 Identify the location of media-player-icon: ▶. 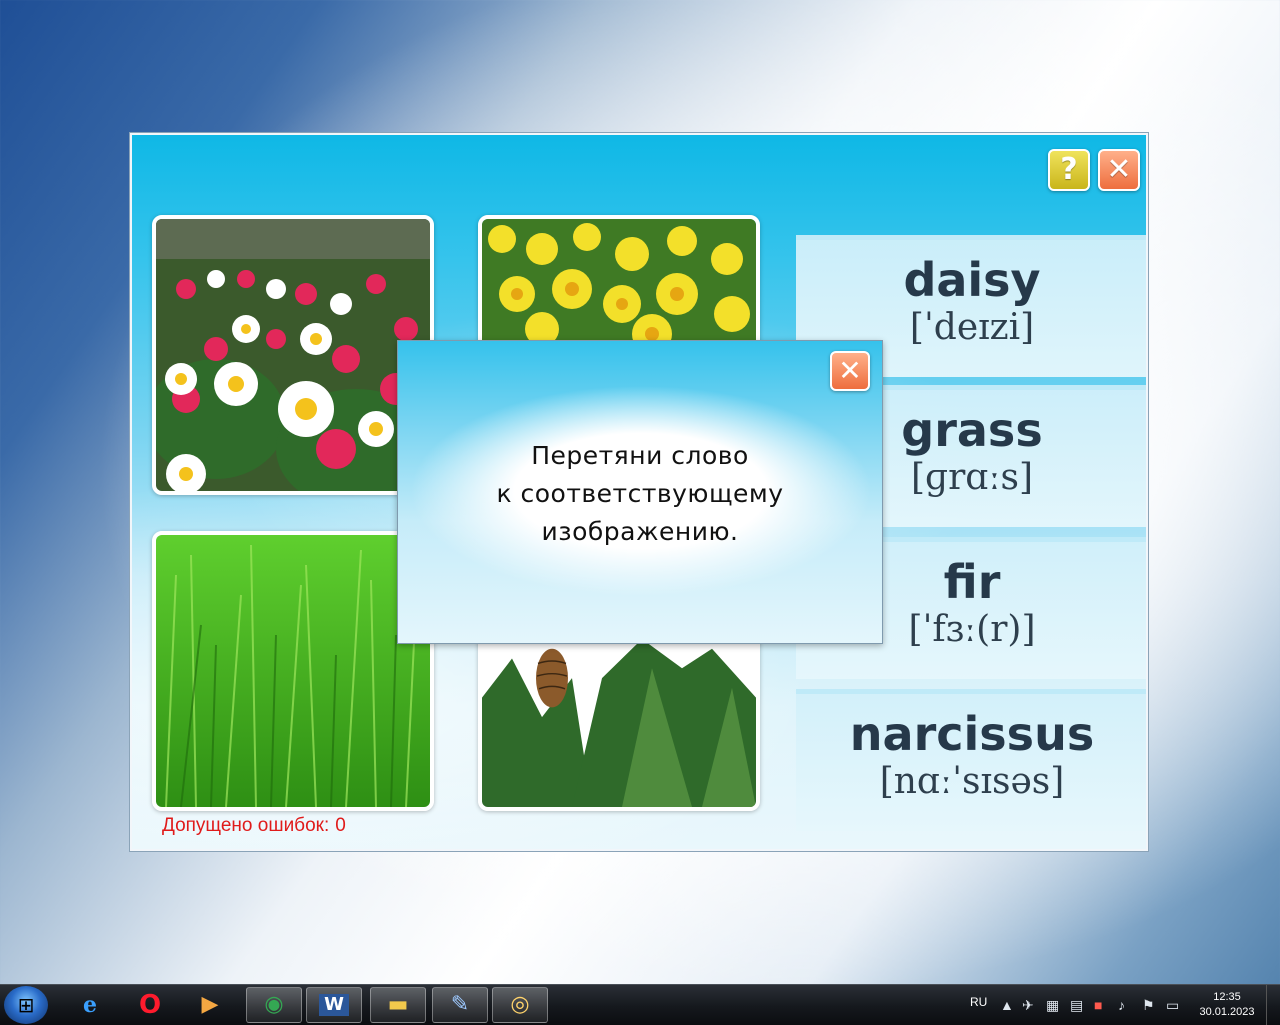
(210, 1004).